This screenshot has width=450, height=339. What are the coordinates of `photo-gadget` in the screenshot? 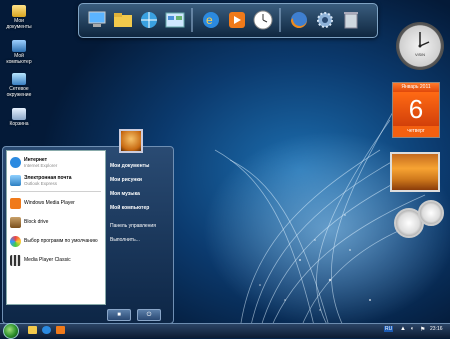 It's located at (415, 172).